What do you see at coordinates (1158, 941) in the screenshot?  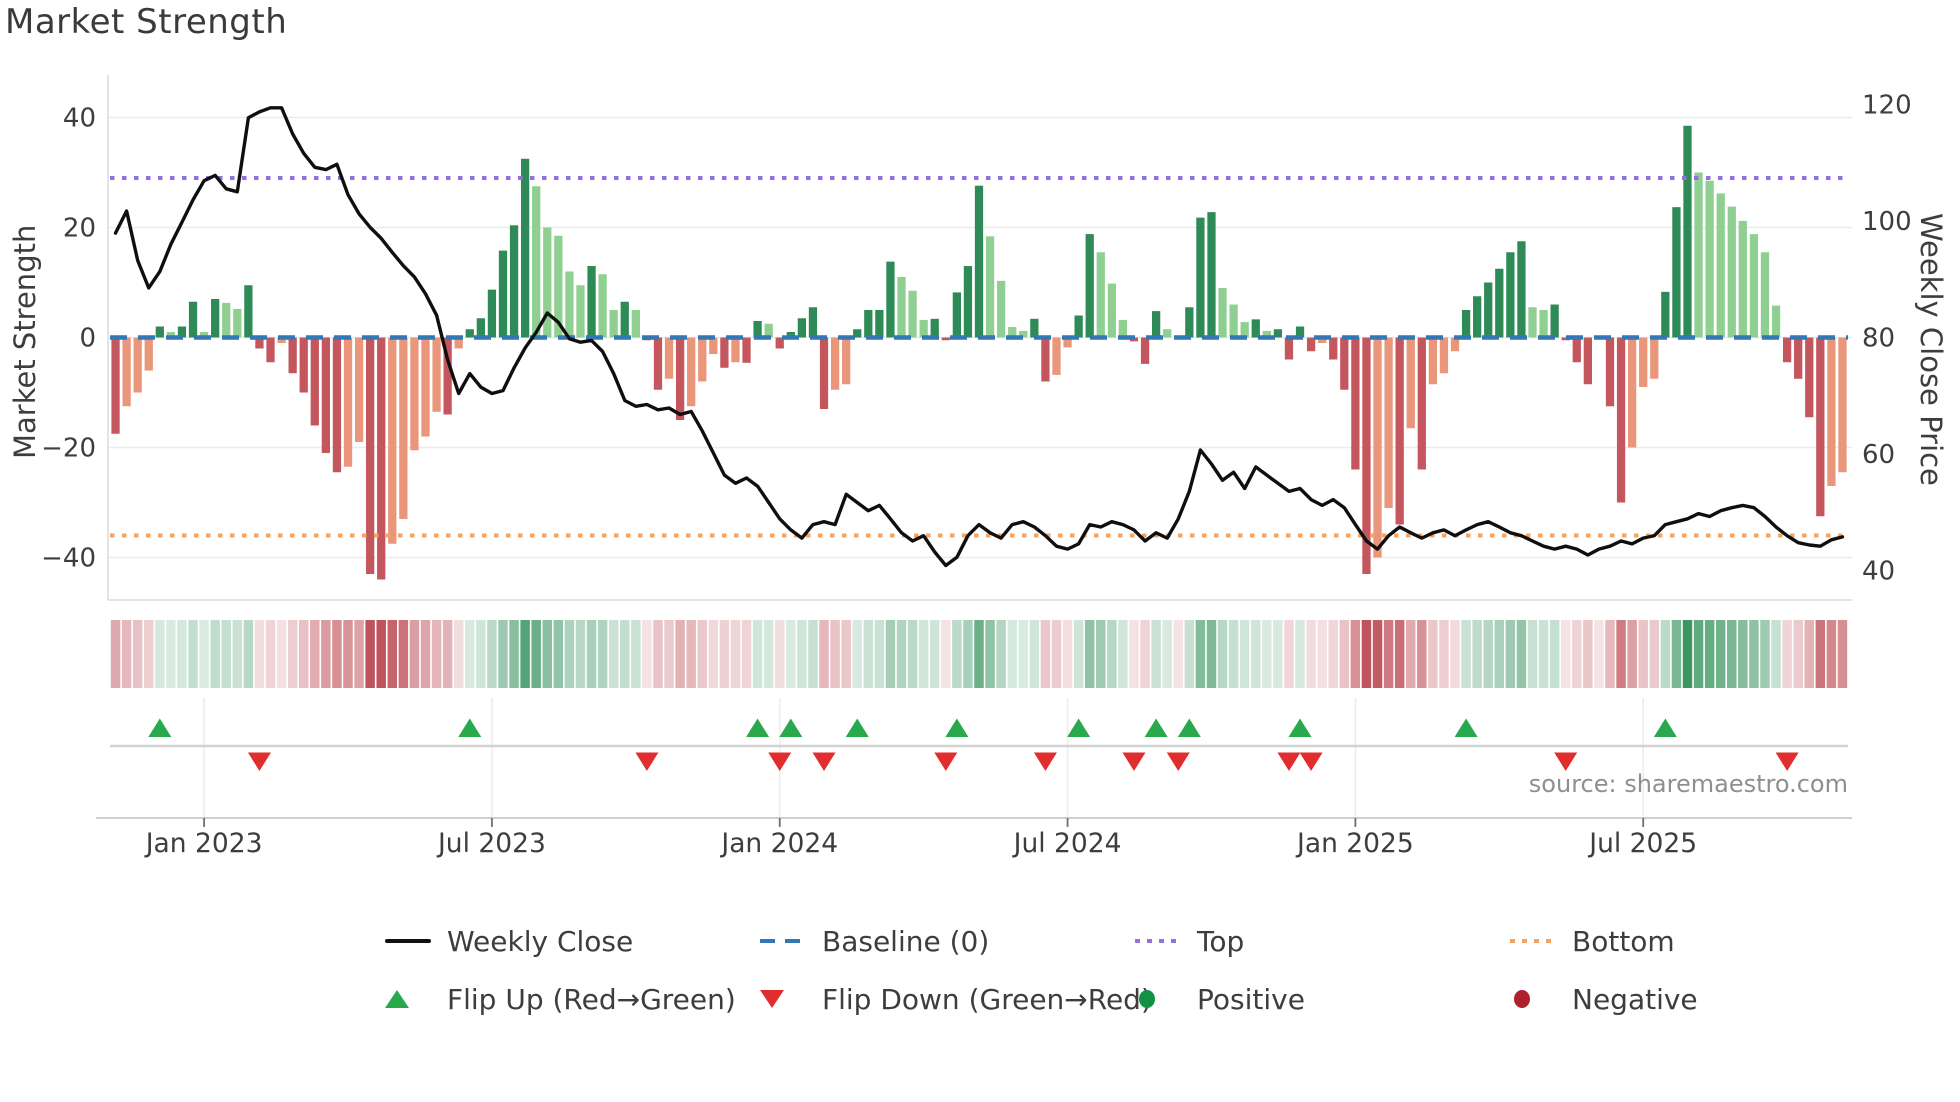 I see `top-dotted-icon` at bounding box center [1158, 941].